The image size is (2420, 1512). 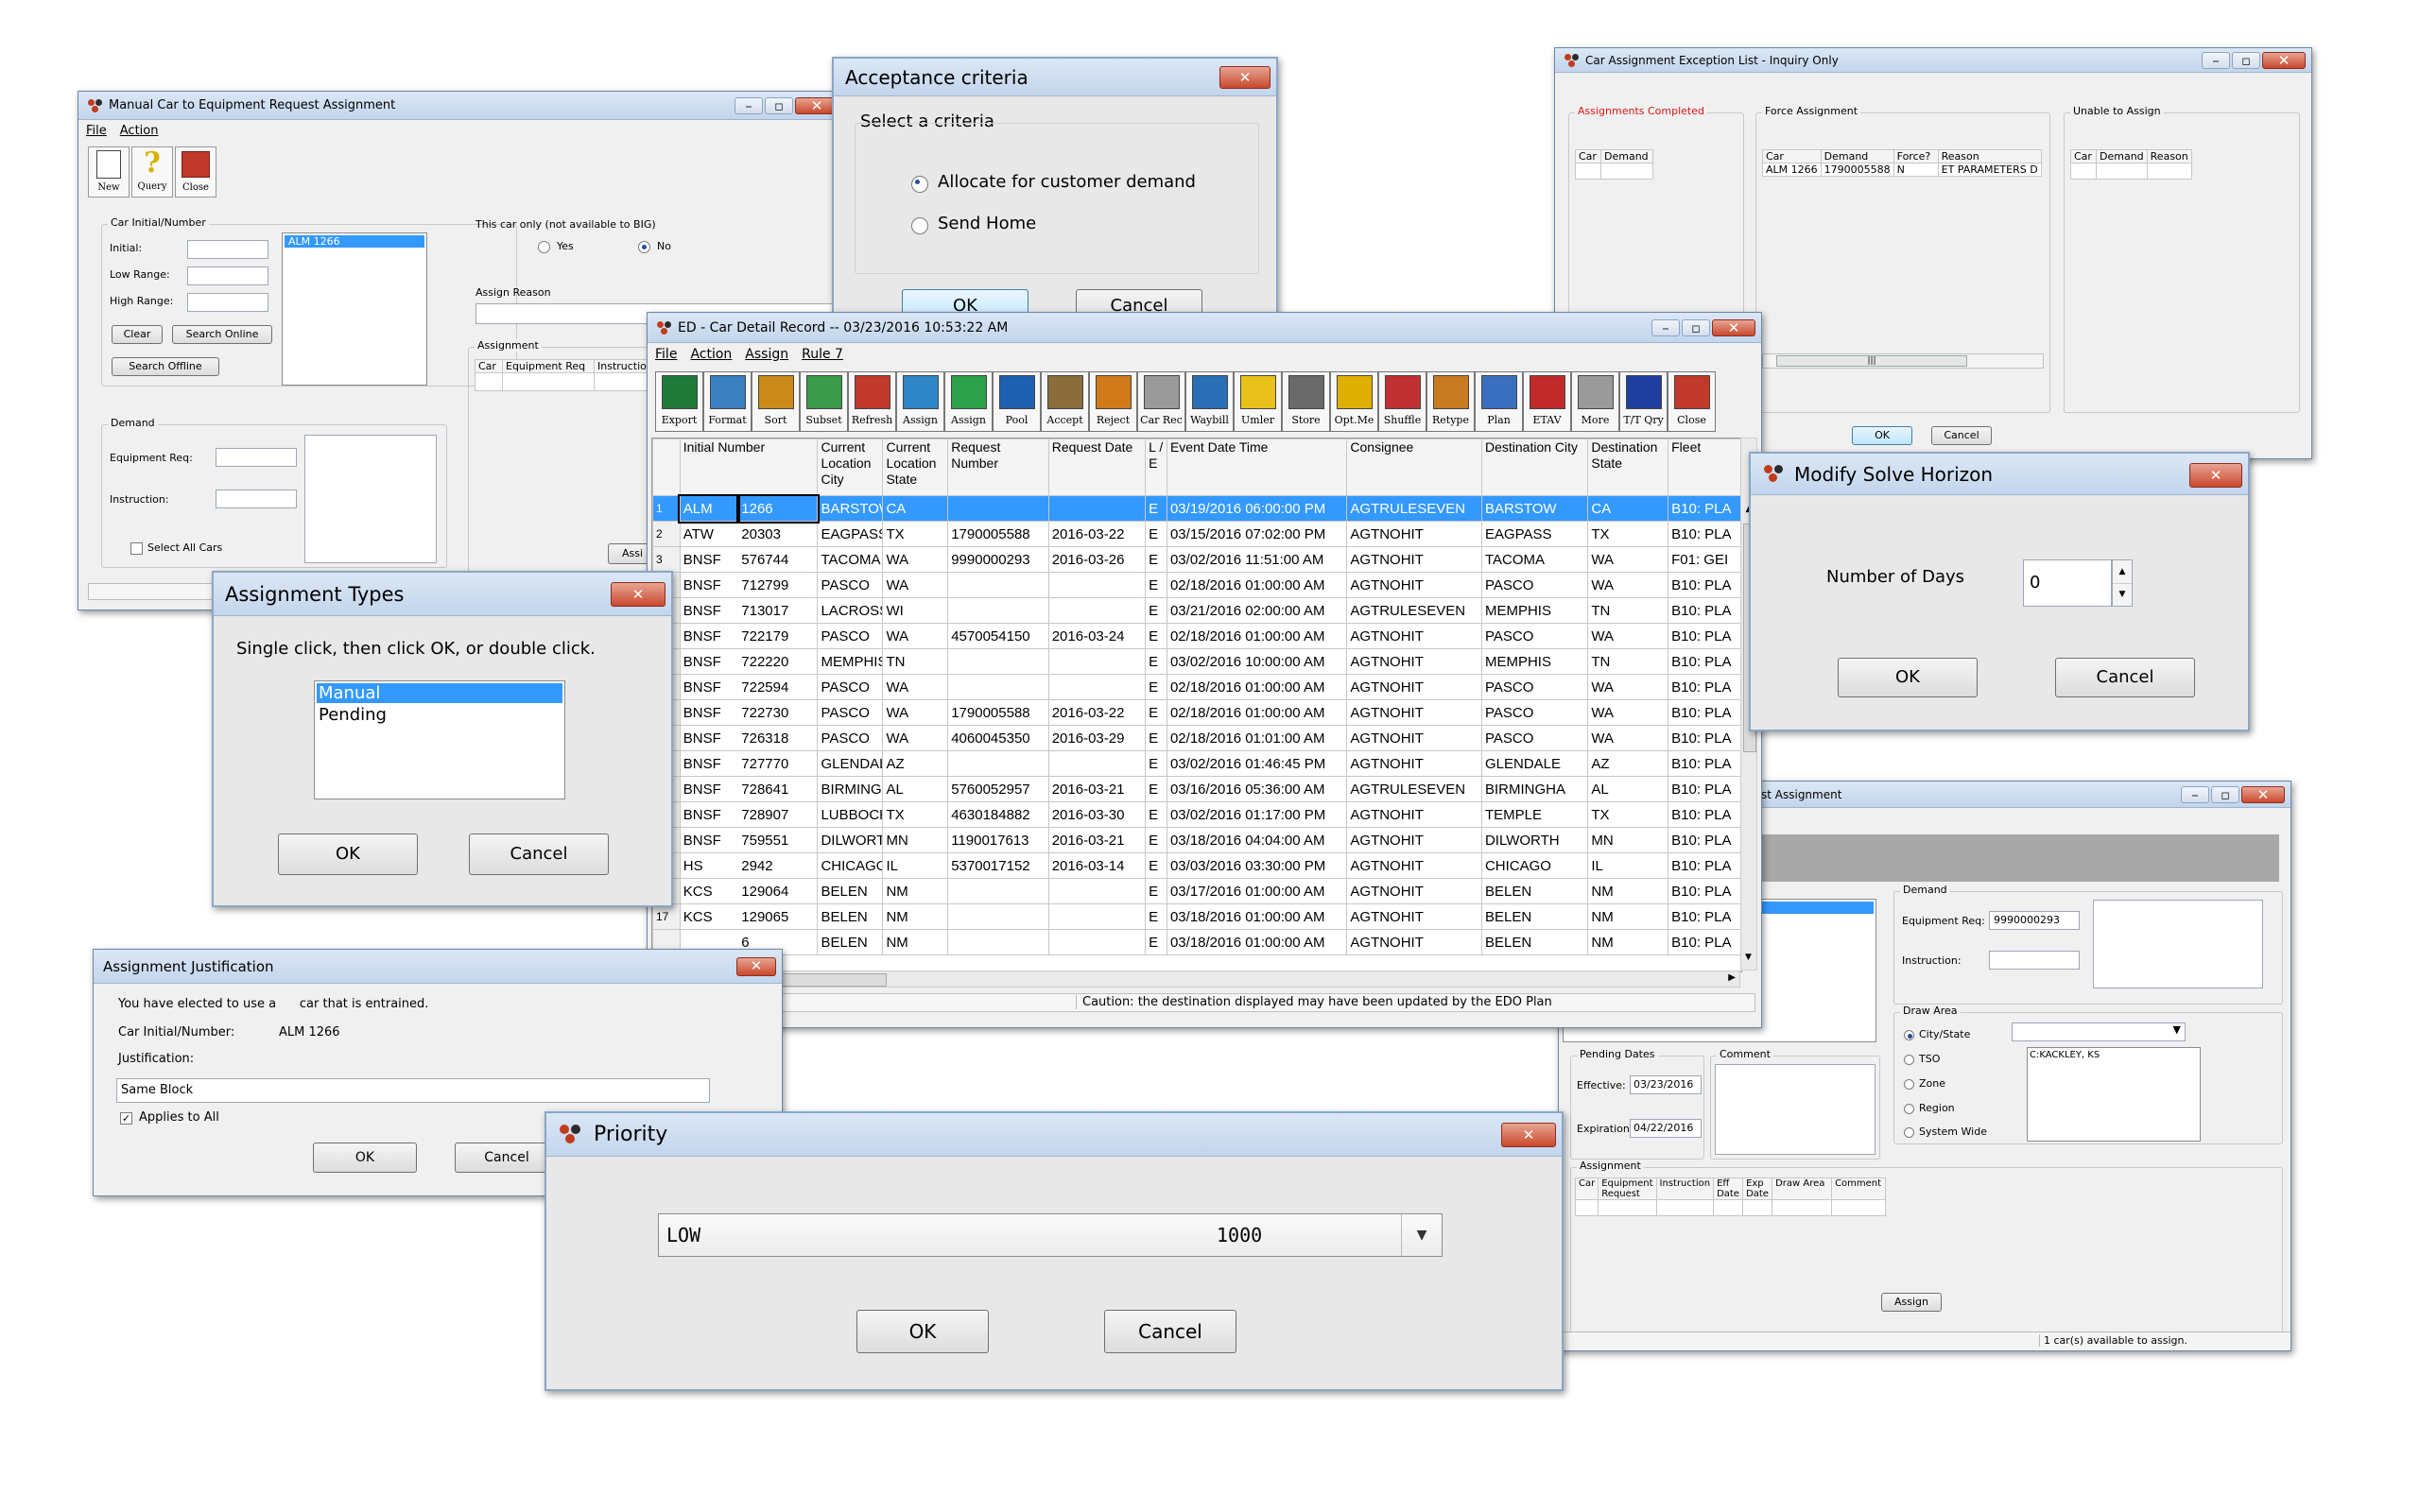 What do you see at coordinates (920, 184) in the screenshot?
I see `allocate-radio` at bounding box center [920, 184].